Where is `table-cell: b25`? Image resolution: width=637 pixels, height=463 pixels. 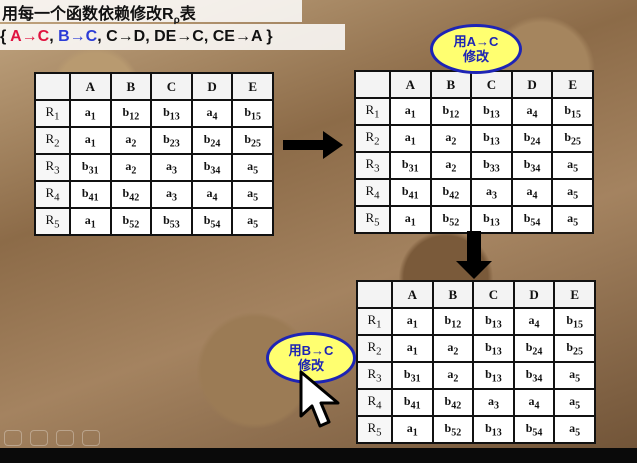
table-cell: b25 is located at coordinates (252, 140).